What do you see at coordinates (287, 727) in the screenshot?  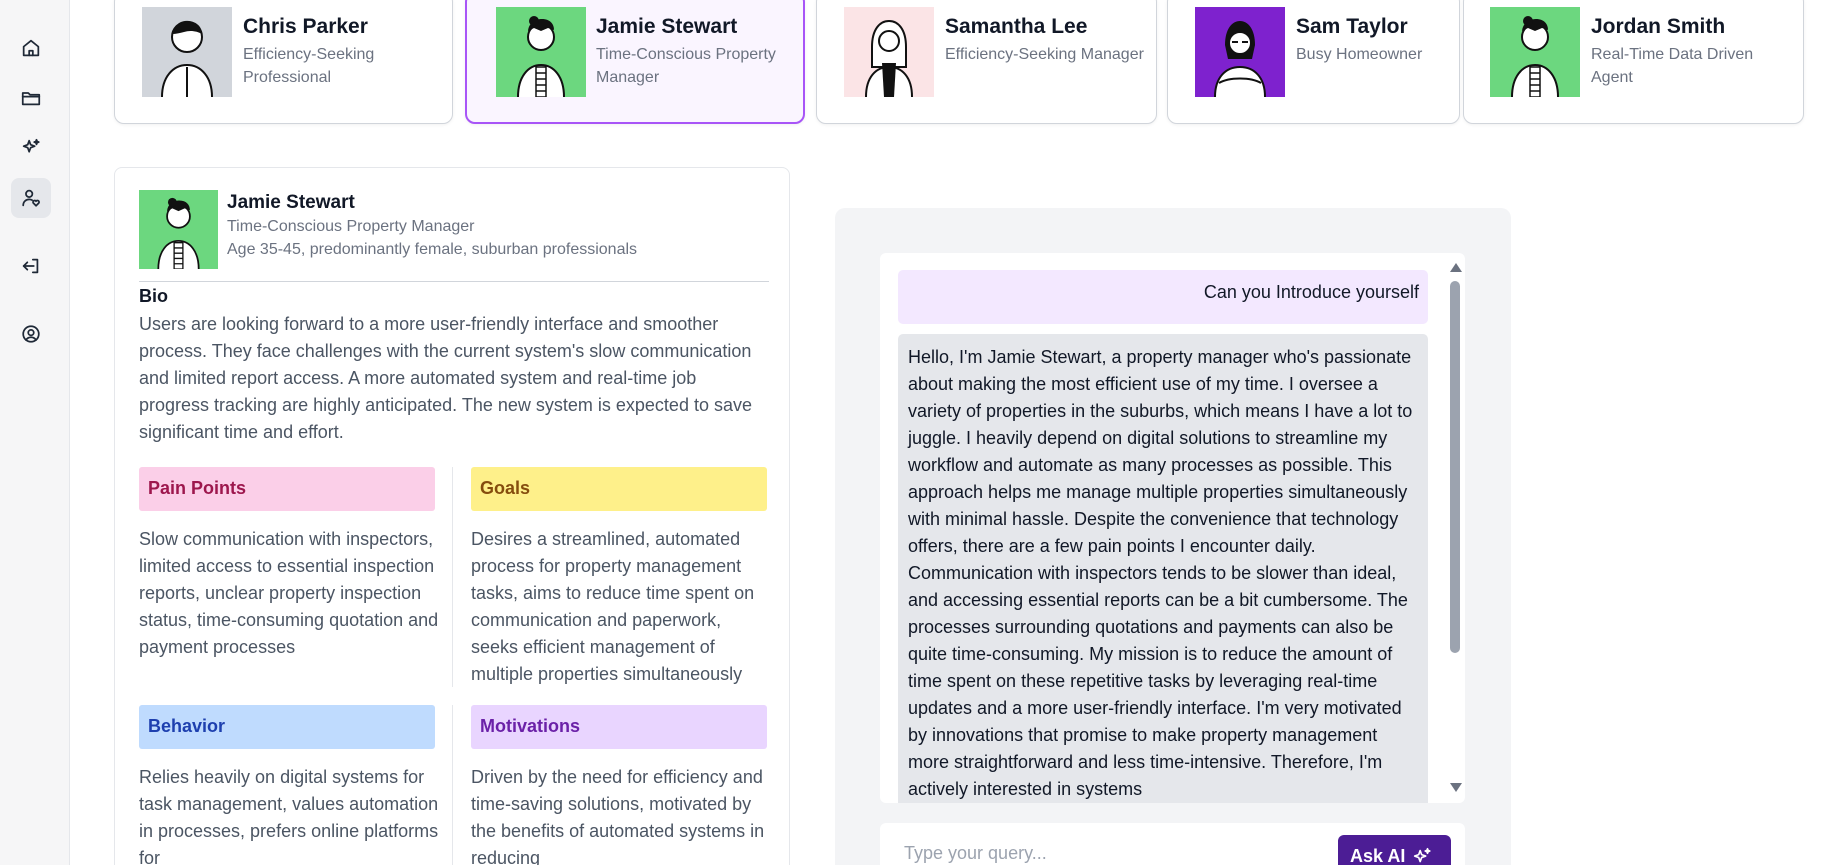 I see `behavior-heading: Behavior` at bounding box center [287, 727].